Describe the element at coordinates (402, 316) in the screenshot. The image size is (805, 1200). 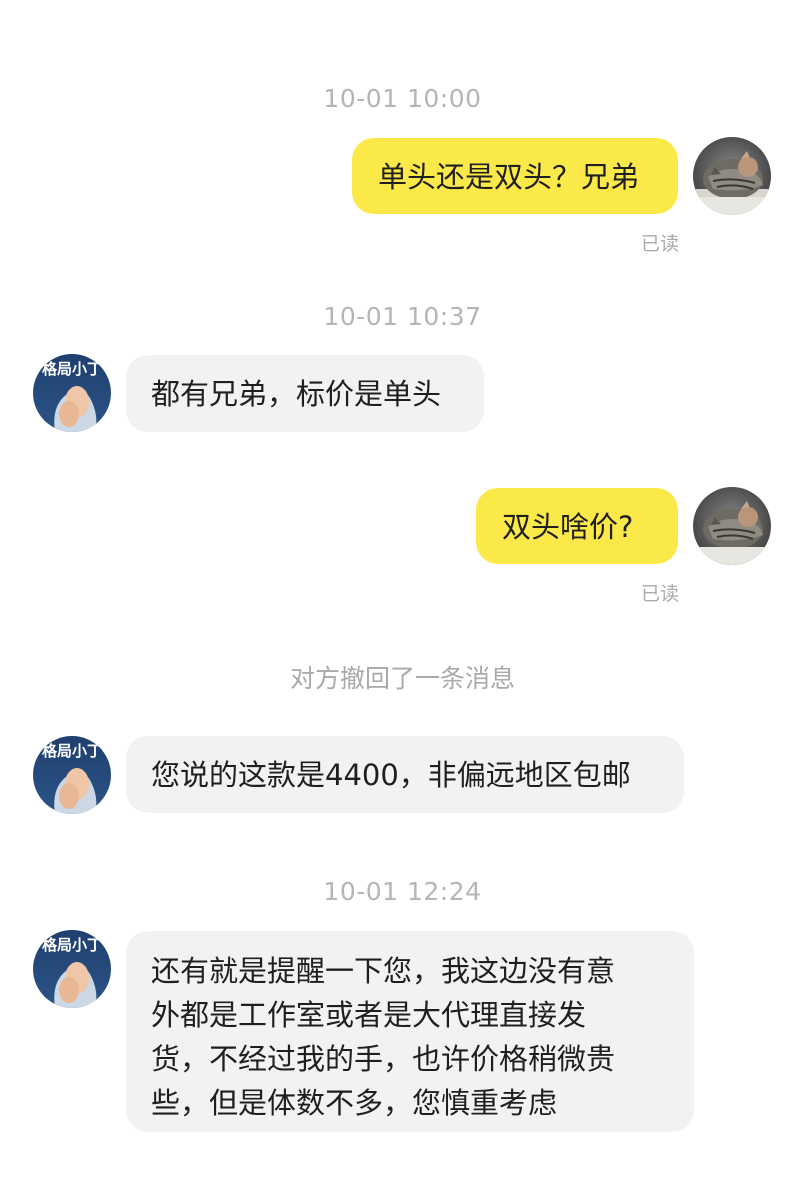
I see `timestamp: 10-01 10:37` at that location.